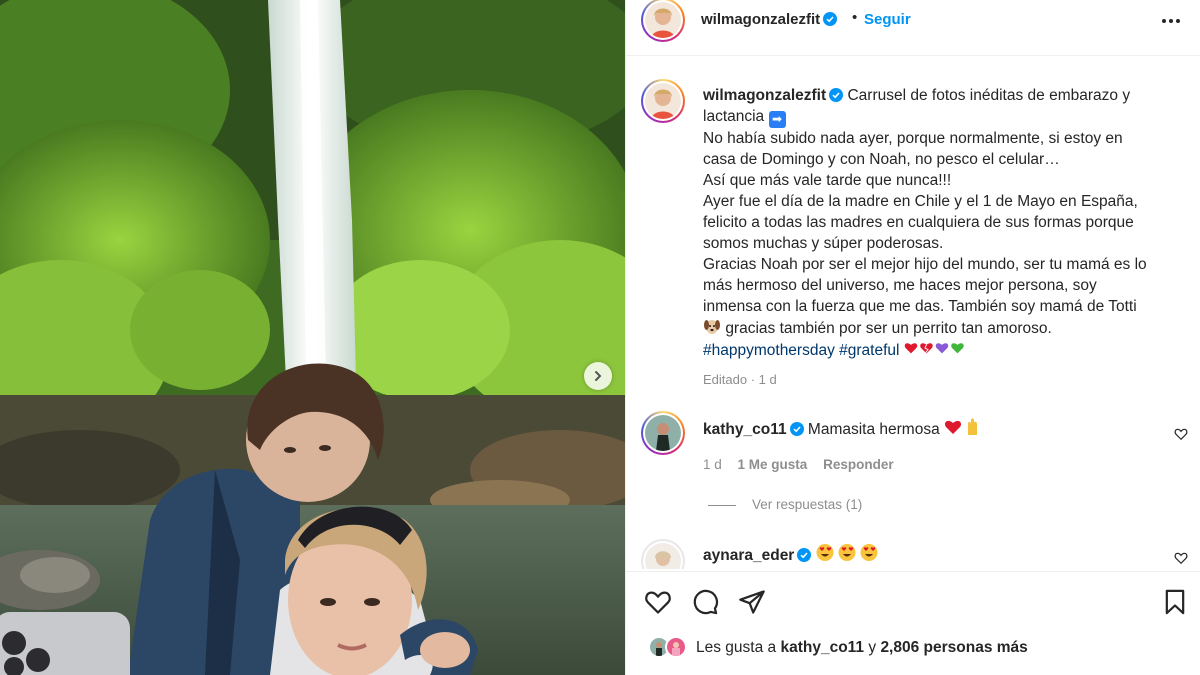 Image resolution: width=1200 pixels, height=675 pixels. What do you see at coordinates (705, 602) in the screenshot?
I see `comment-icon` at bounding box center [705, 602].